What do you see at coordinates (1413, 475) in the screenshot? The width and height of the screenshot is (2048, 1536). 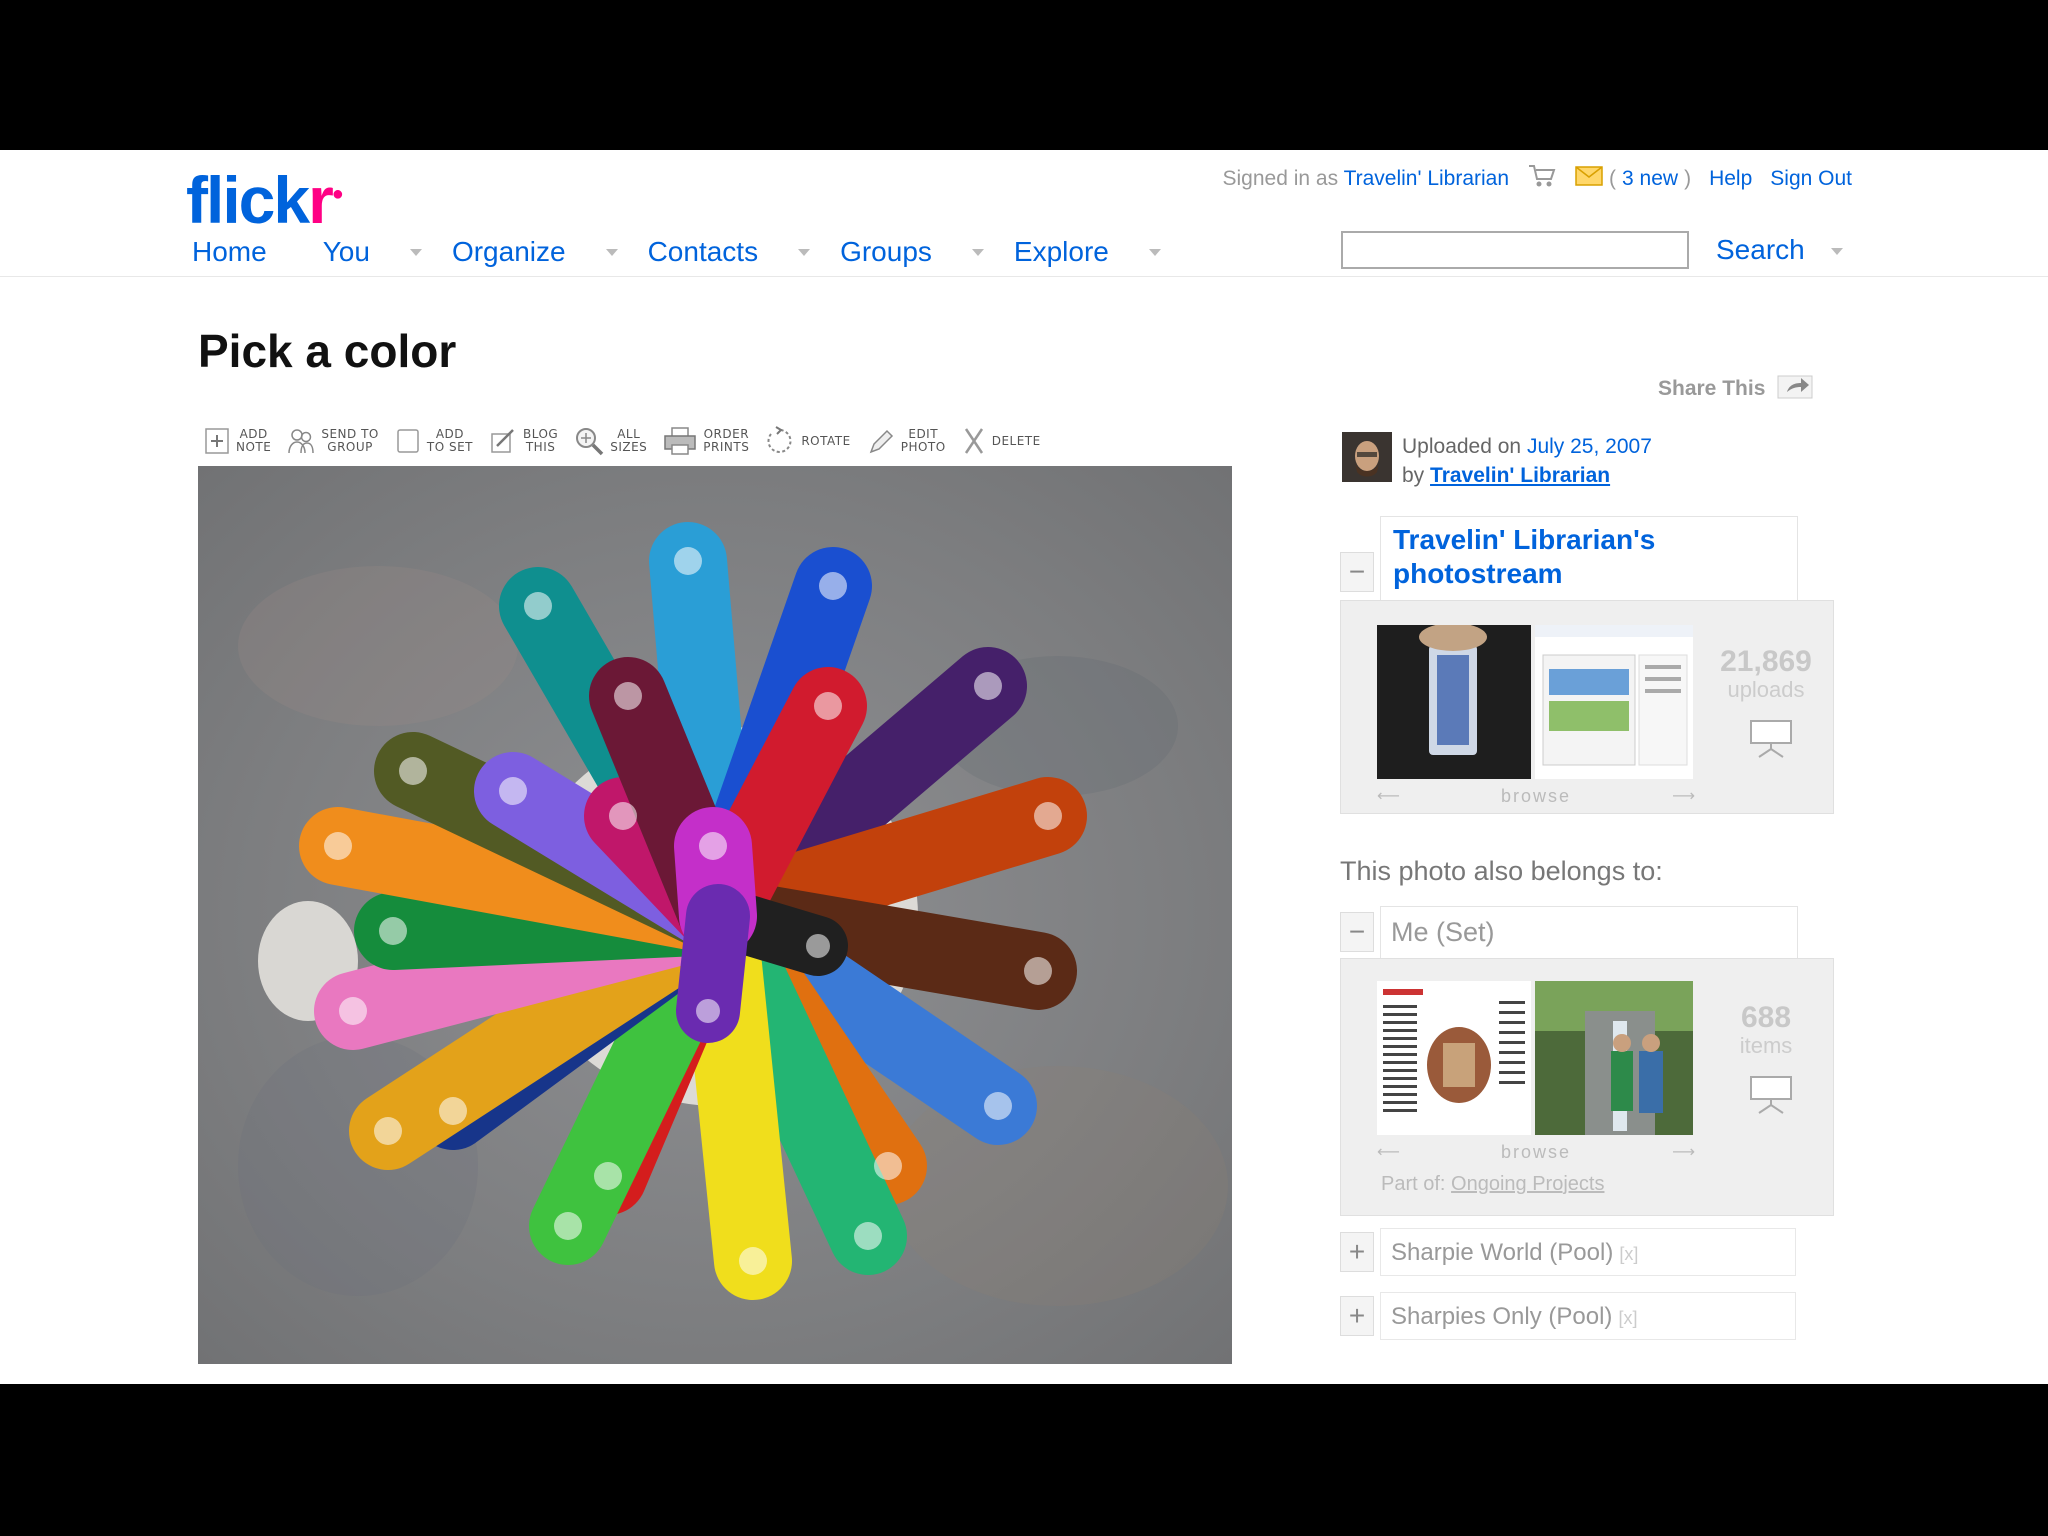 I see `by-prefix: by` at bounding box center [1413, 475].